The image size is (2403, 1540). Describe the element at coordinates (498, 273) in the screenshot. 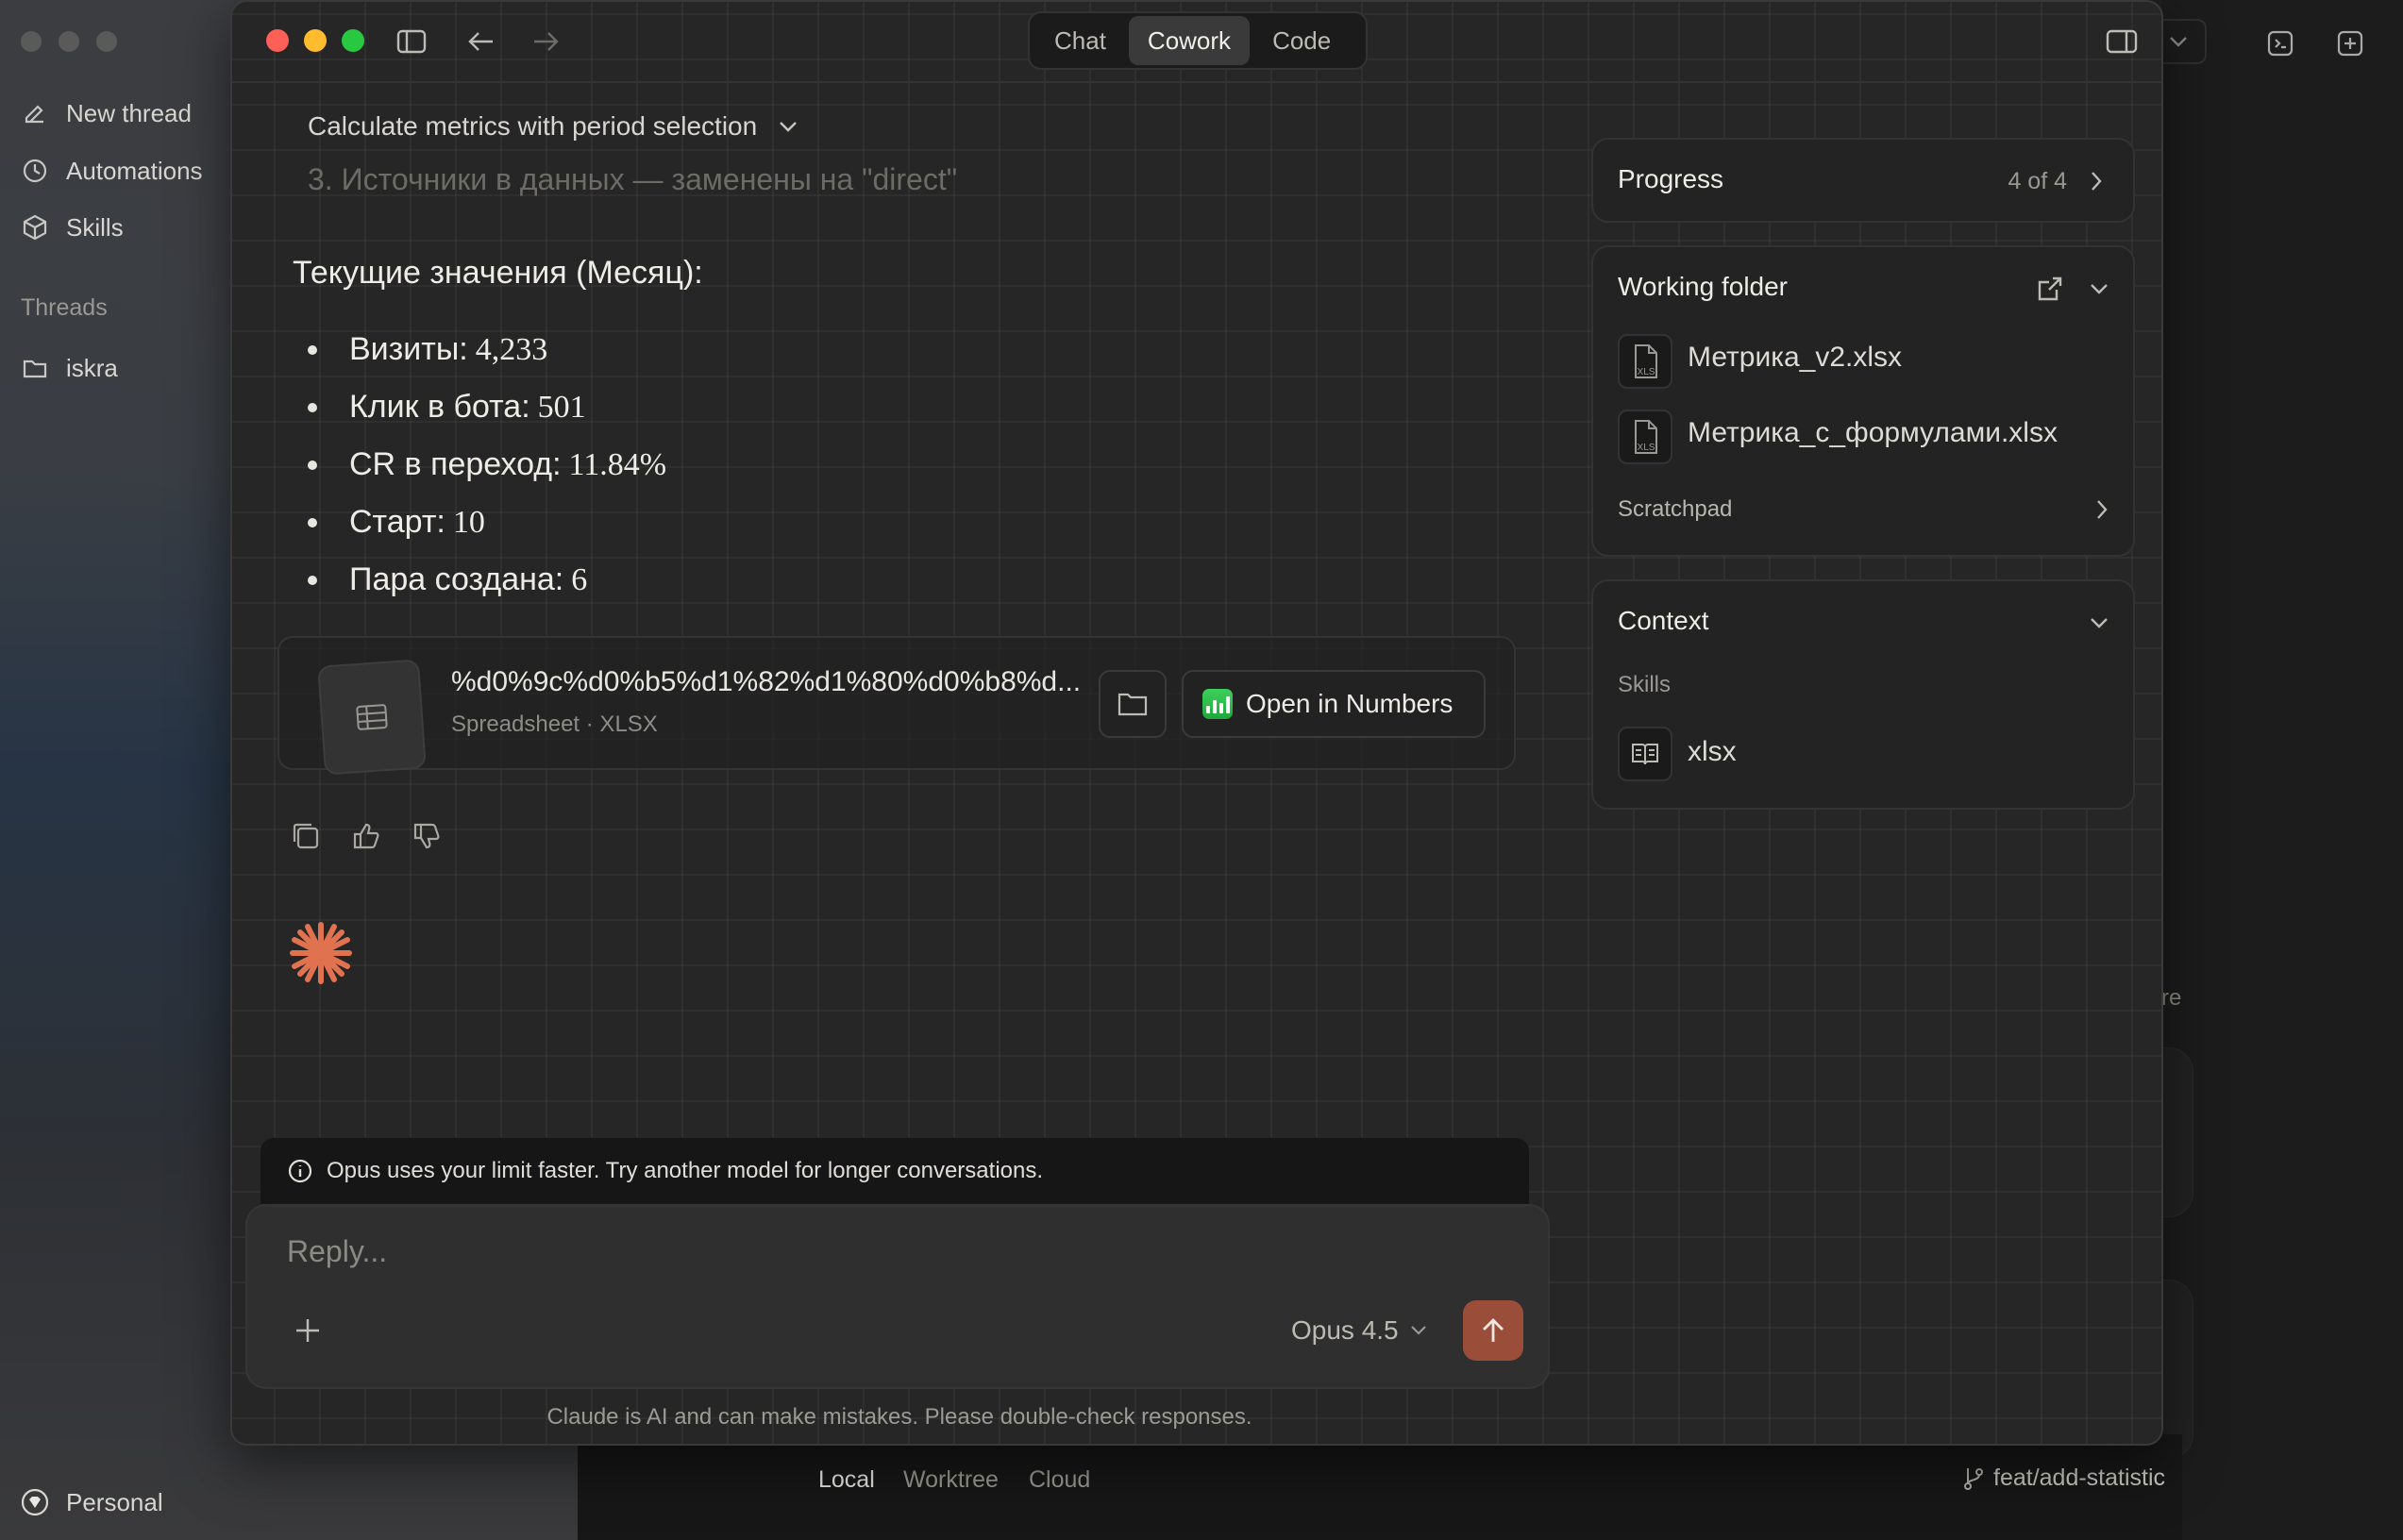

I see `section-heading: Текущие значения (Месяц):` at that location.